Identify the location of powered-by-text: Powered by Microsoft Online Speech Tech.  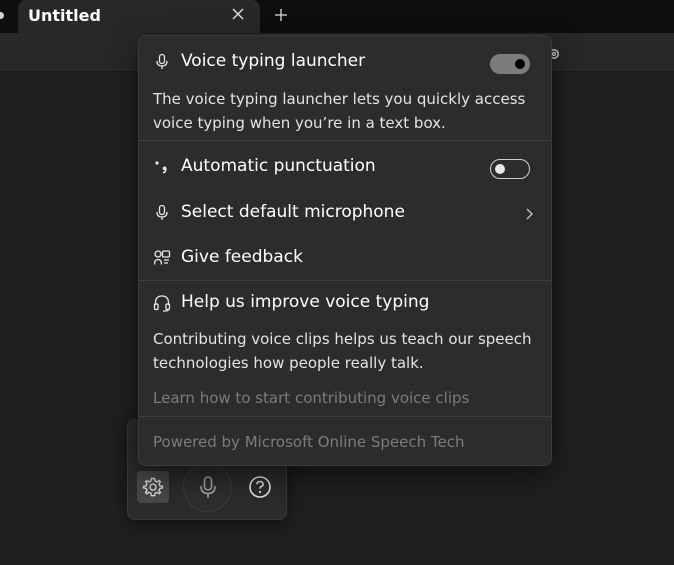
(309, 442).